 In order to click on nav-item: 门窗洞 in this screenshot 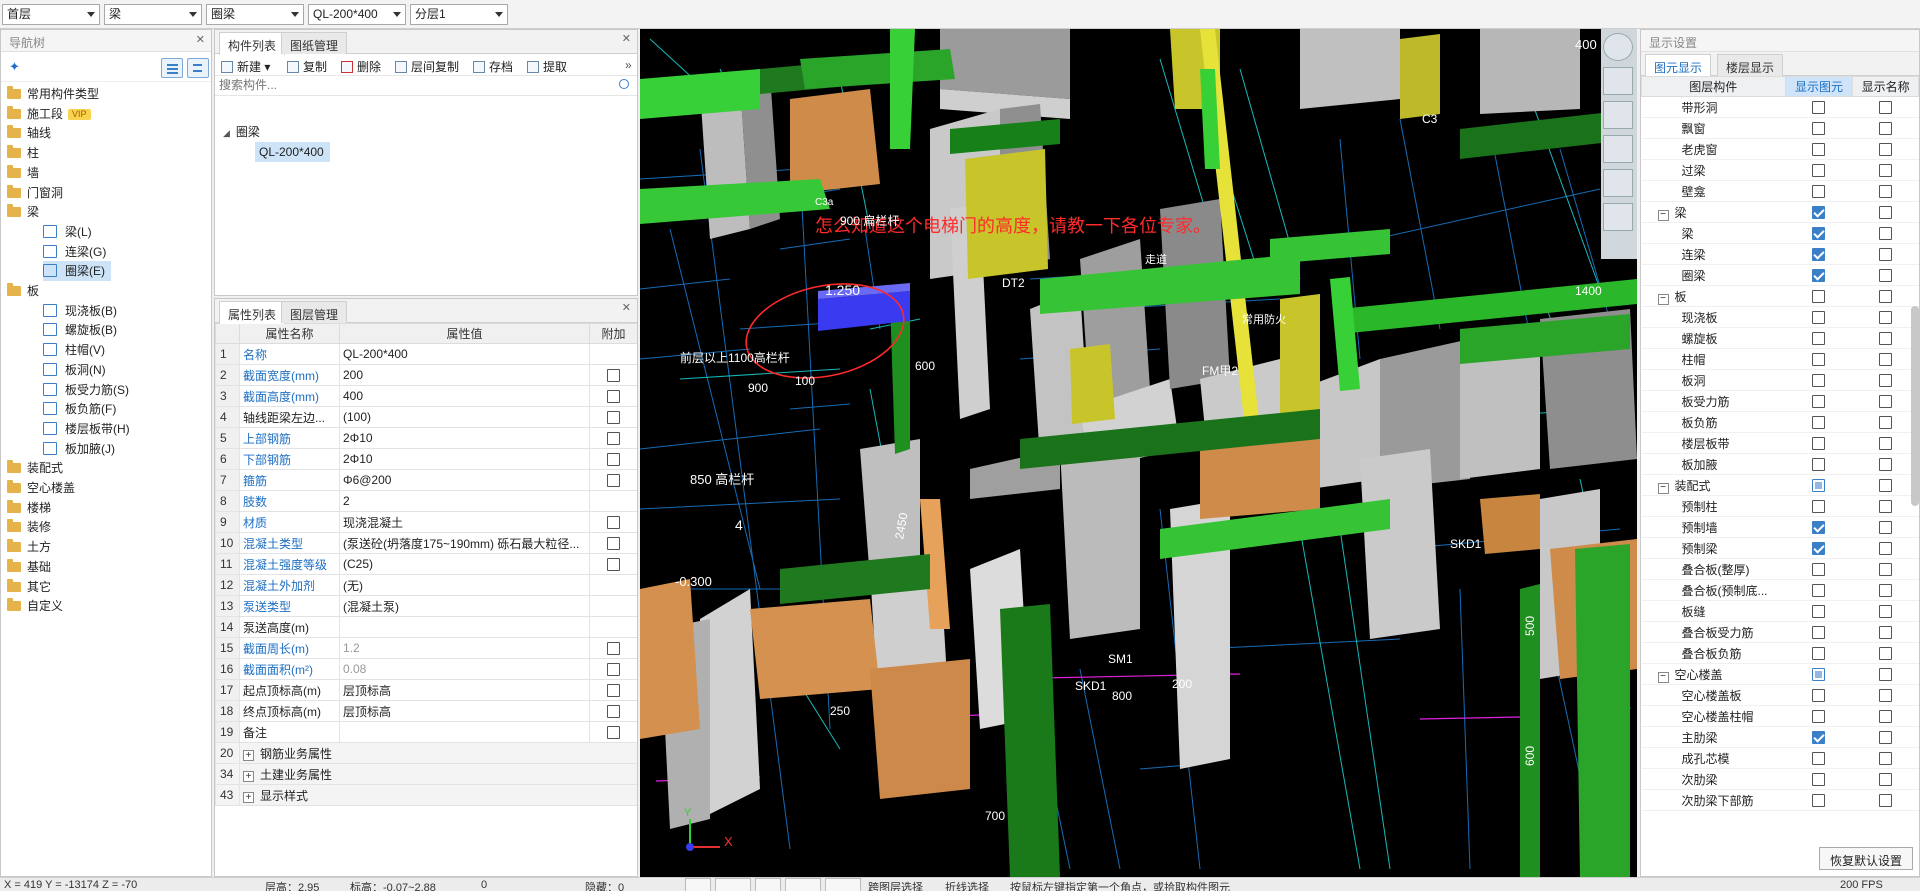, I will do `click(35, 193)`.